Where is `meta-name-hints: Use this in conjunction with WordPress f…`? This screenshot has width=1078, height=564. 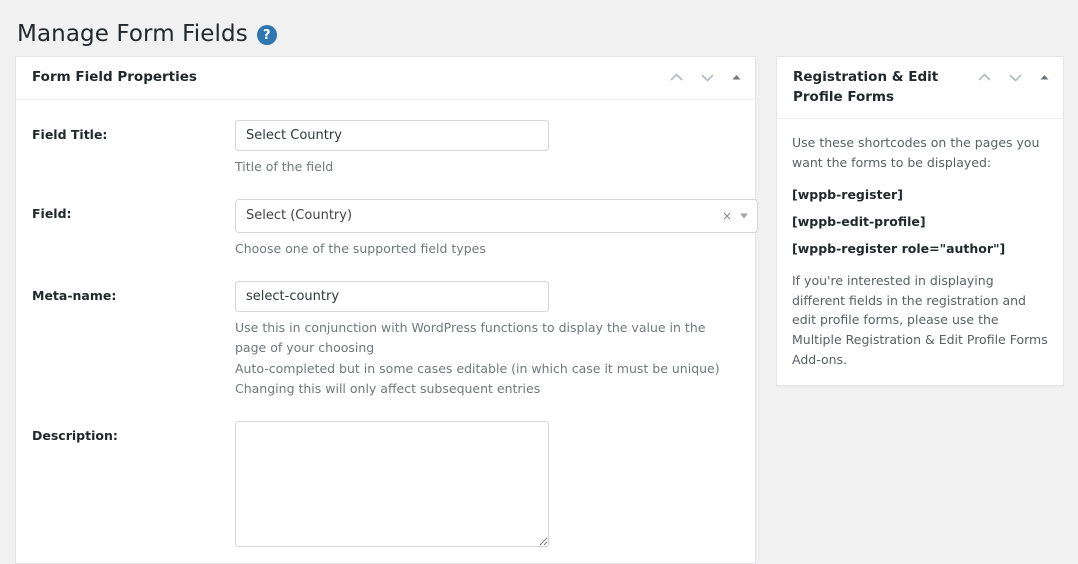
meta-name-hints: Use this in conjunction with WordPress f… is located at coordinates (487, 358).